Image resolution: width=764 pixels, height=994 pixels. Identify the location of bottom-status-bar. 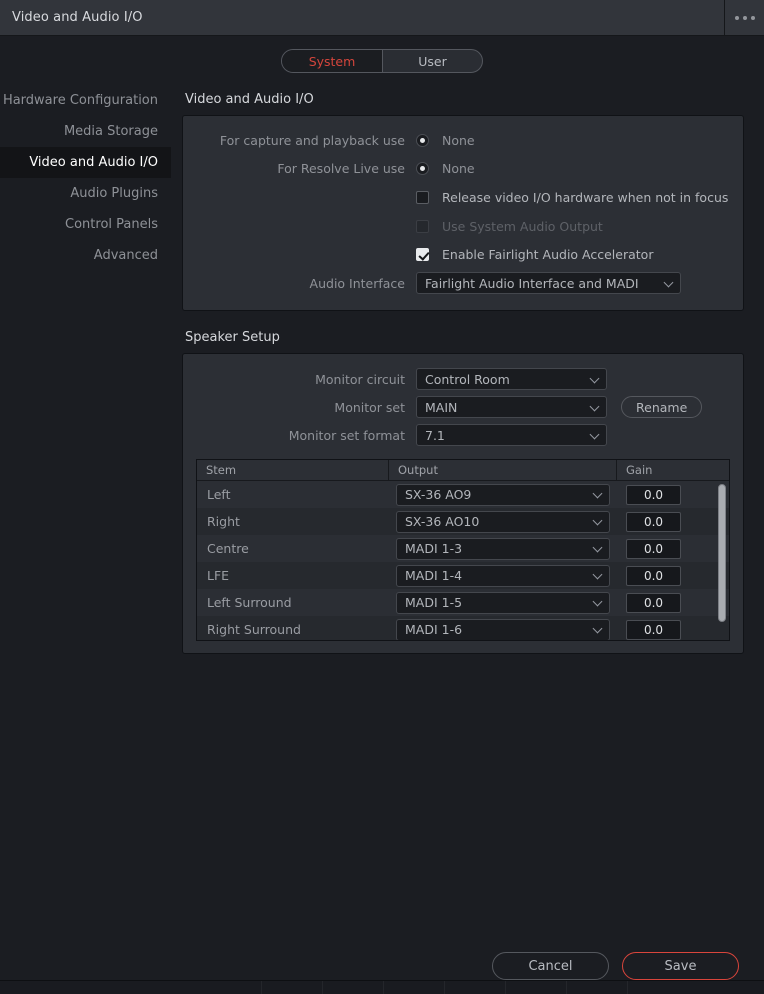
(382, 987).